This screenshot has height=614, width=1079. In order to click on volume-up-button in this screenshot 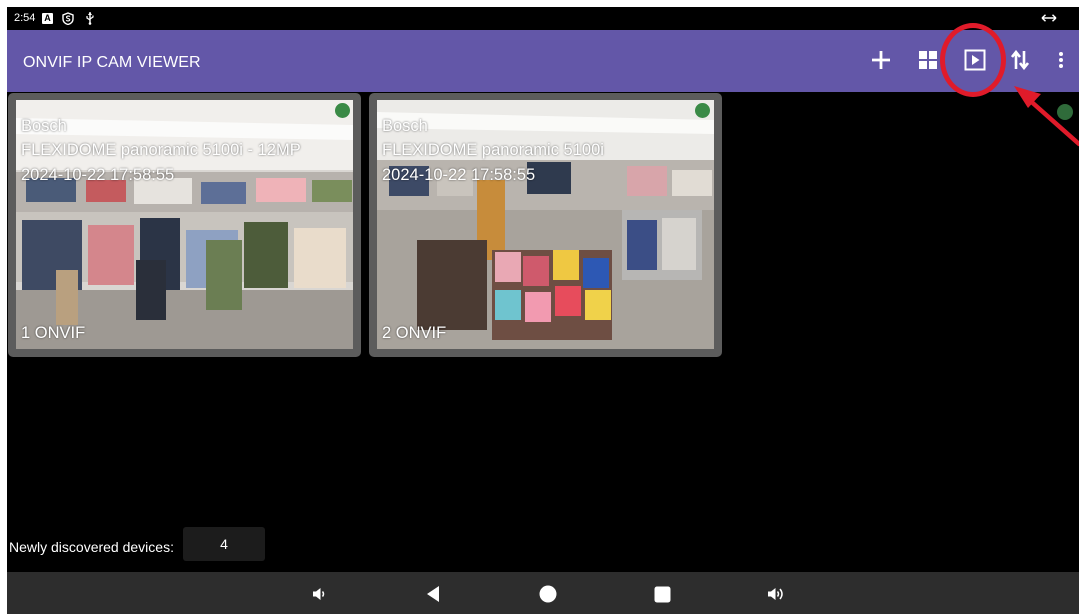, I will do `click(777, 594)`.